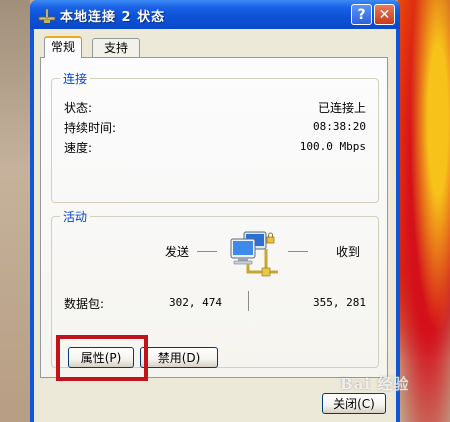  What do you see at coordinates (341, 108) in the screenshot?
I see `status-value: 已连接上` at bounding box center [341, 108].